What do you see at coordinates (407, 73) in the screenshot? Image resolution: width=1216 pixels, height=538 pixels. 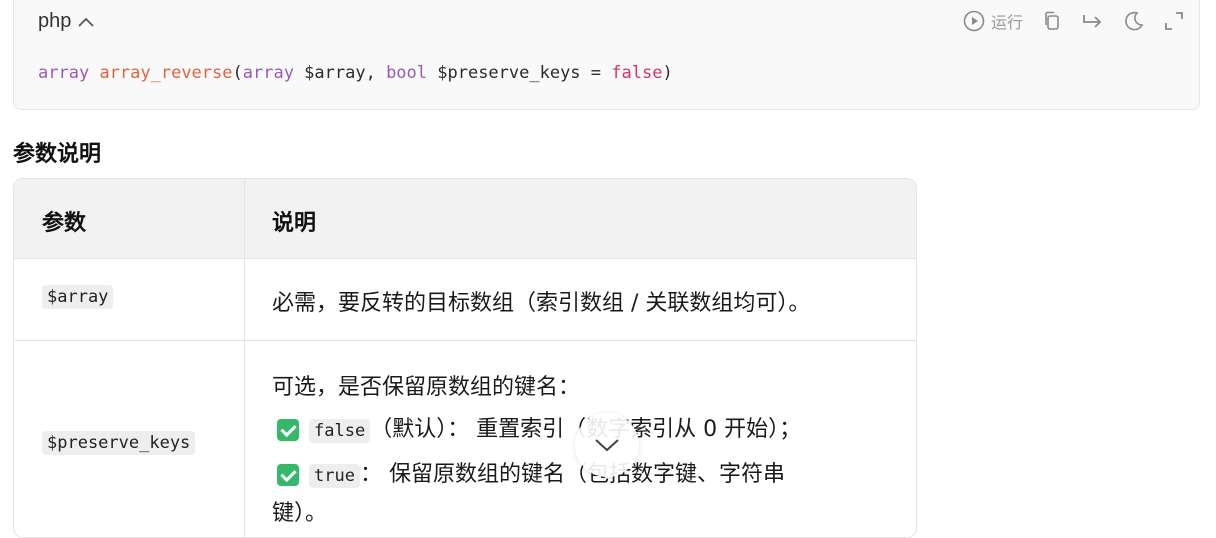 I see `param2-type: bool` at bounding box center [407, 73].